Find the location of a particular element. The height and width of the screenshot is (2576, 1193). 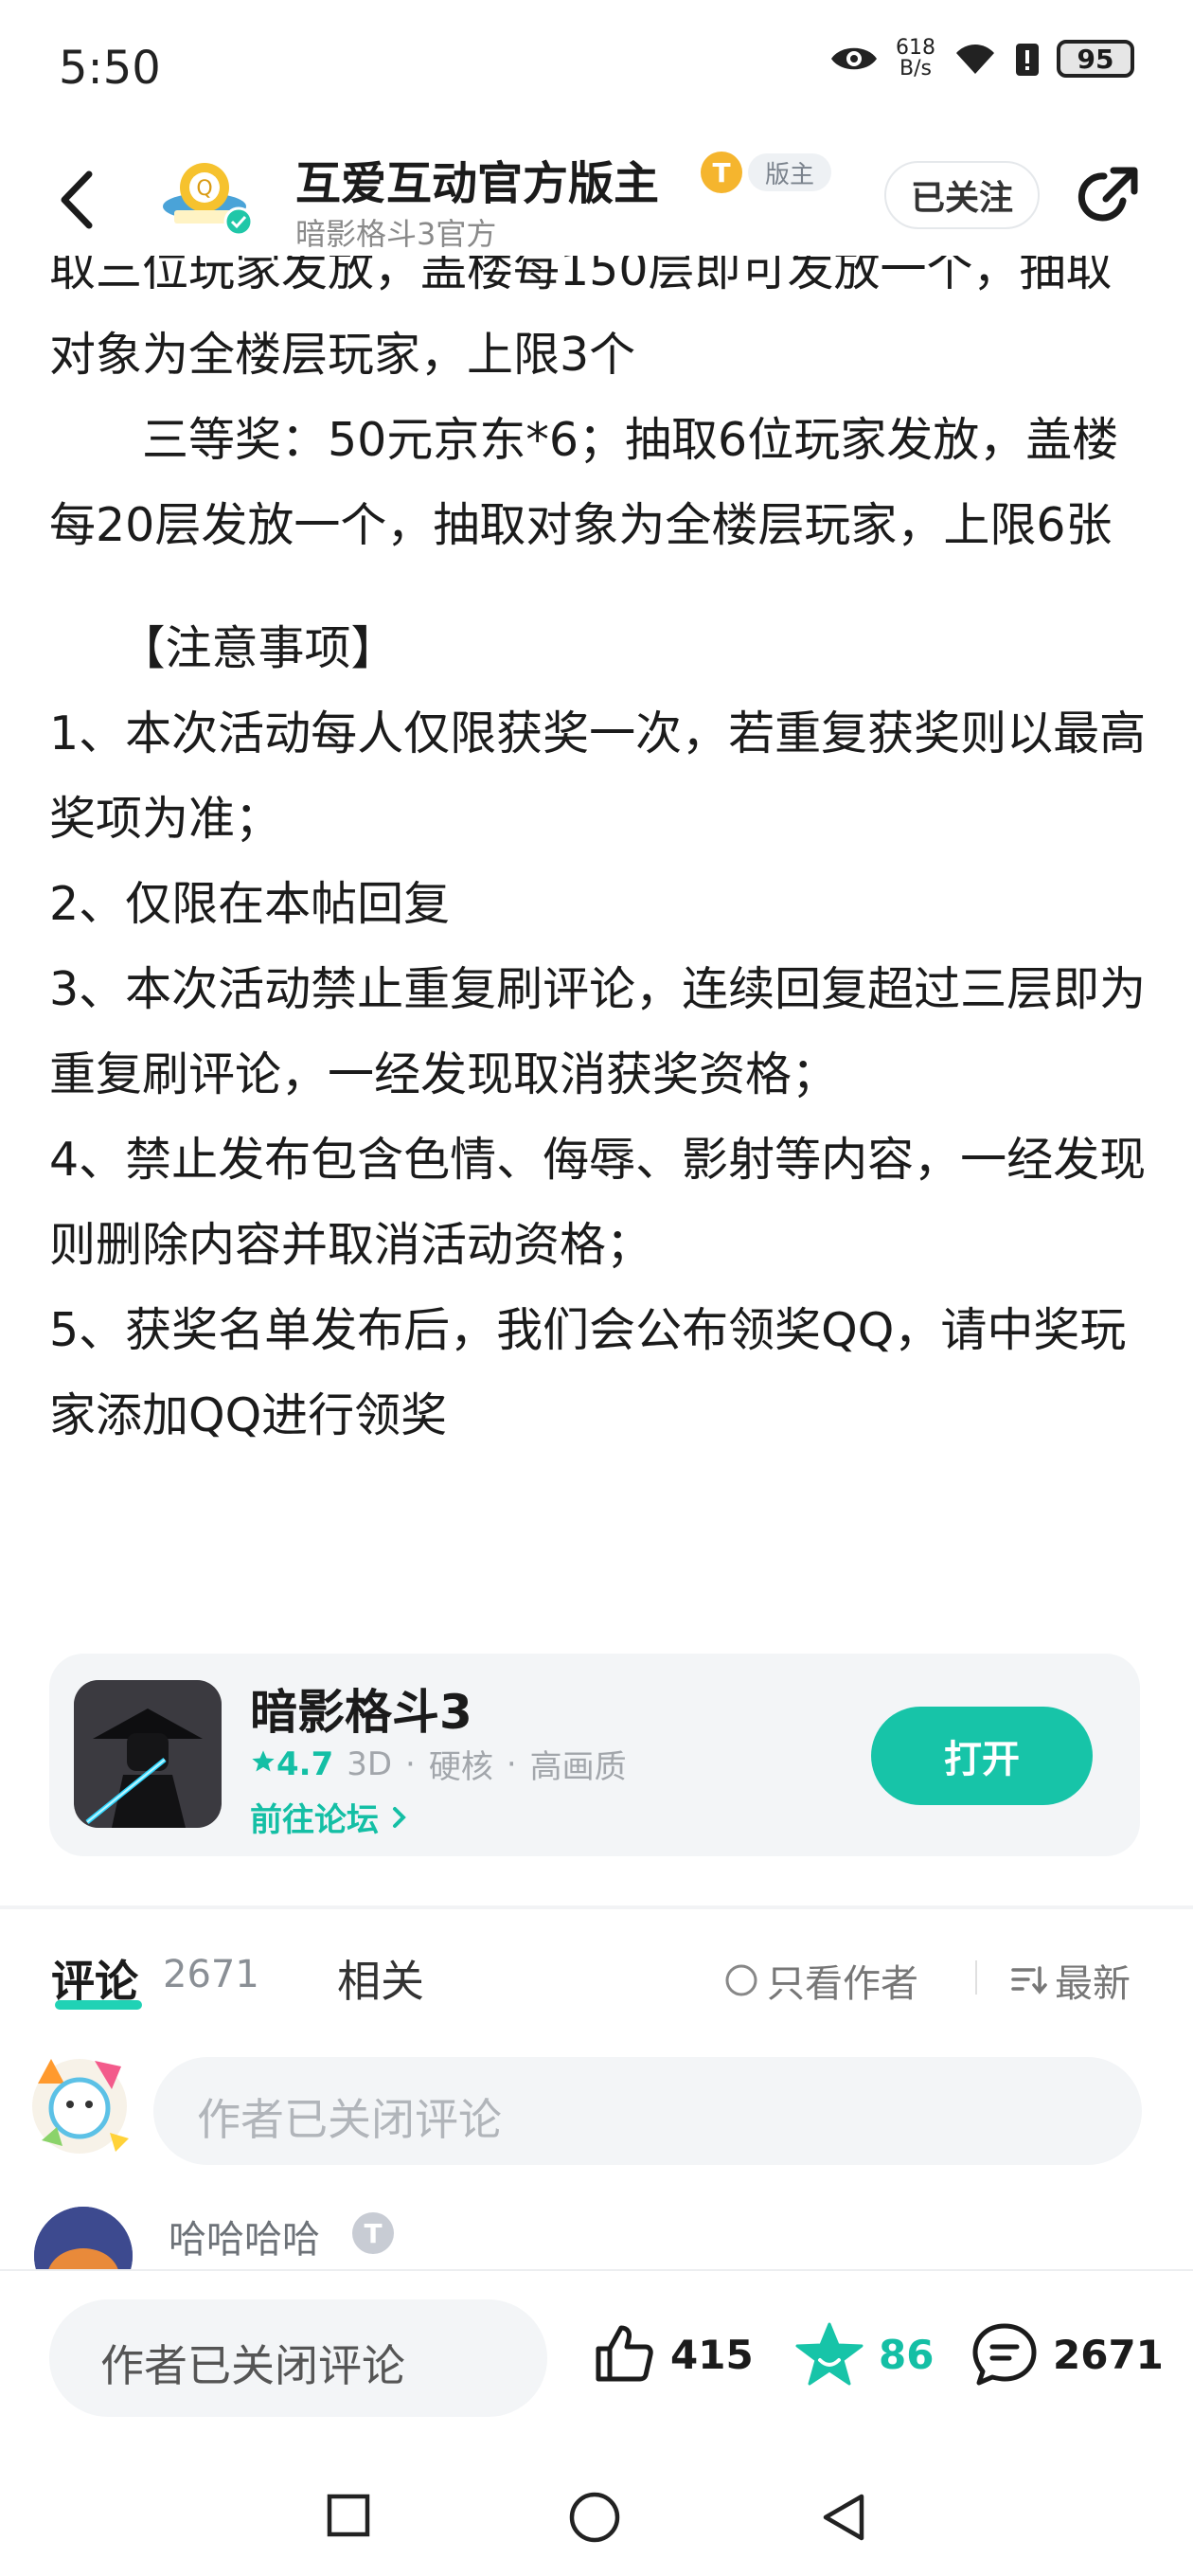

forum-link: 前往论坛 is located at coordinates (329, 1817).